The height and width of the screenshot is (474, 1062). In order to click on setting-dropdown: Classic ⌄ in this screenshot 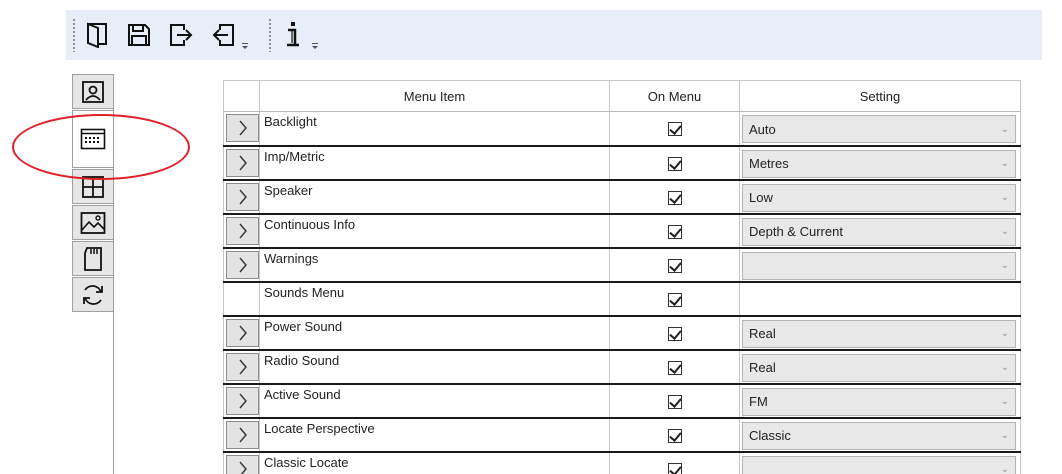, I will do `click(879, 435)`.